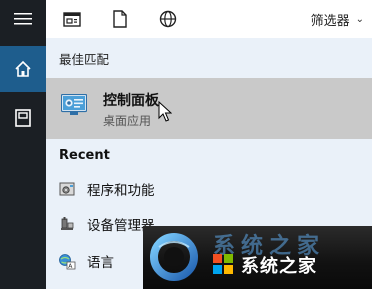  I want to click on mouse-cursor-icon, so click(165, 111).